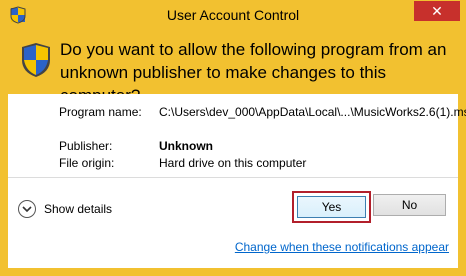  I want to click on yes-button: Yes, so click(331, 207).